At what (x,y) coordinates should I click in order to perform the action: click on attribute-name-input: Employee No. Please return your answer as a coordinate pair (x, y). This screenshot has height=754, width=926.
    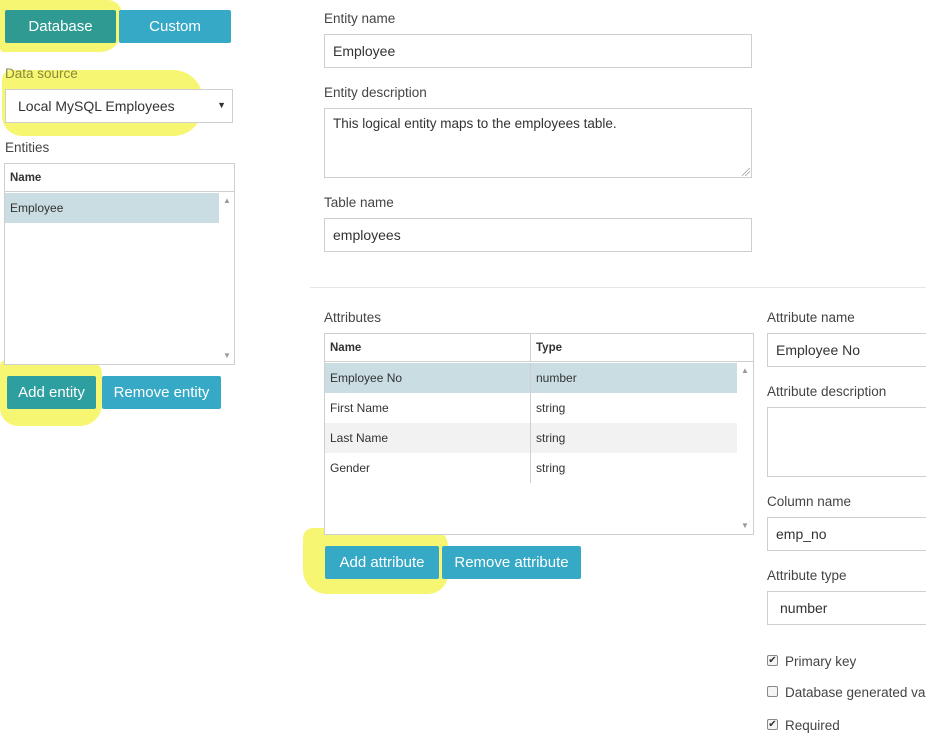
    Looking at the image, I should click on (846, 350).